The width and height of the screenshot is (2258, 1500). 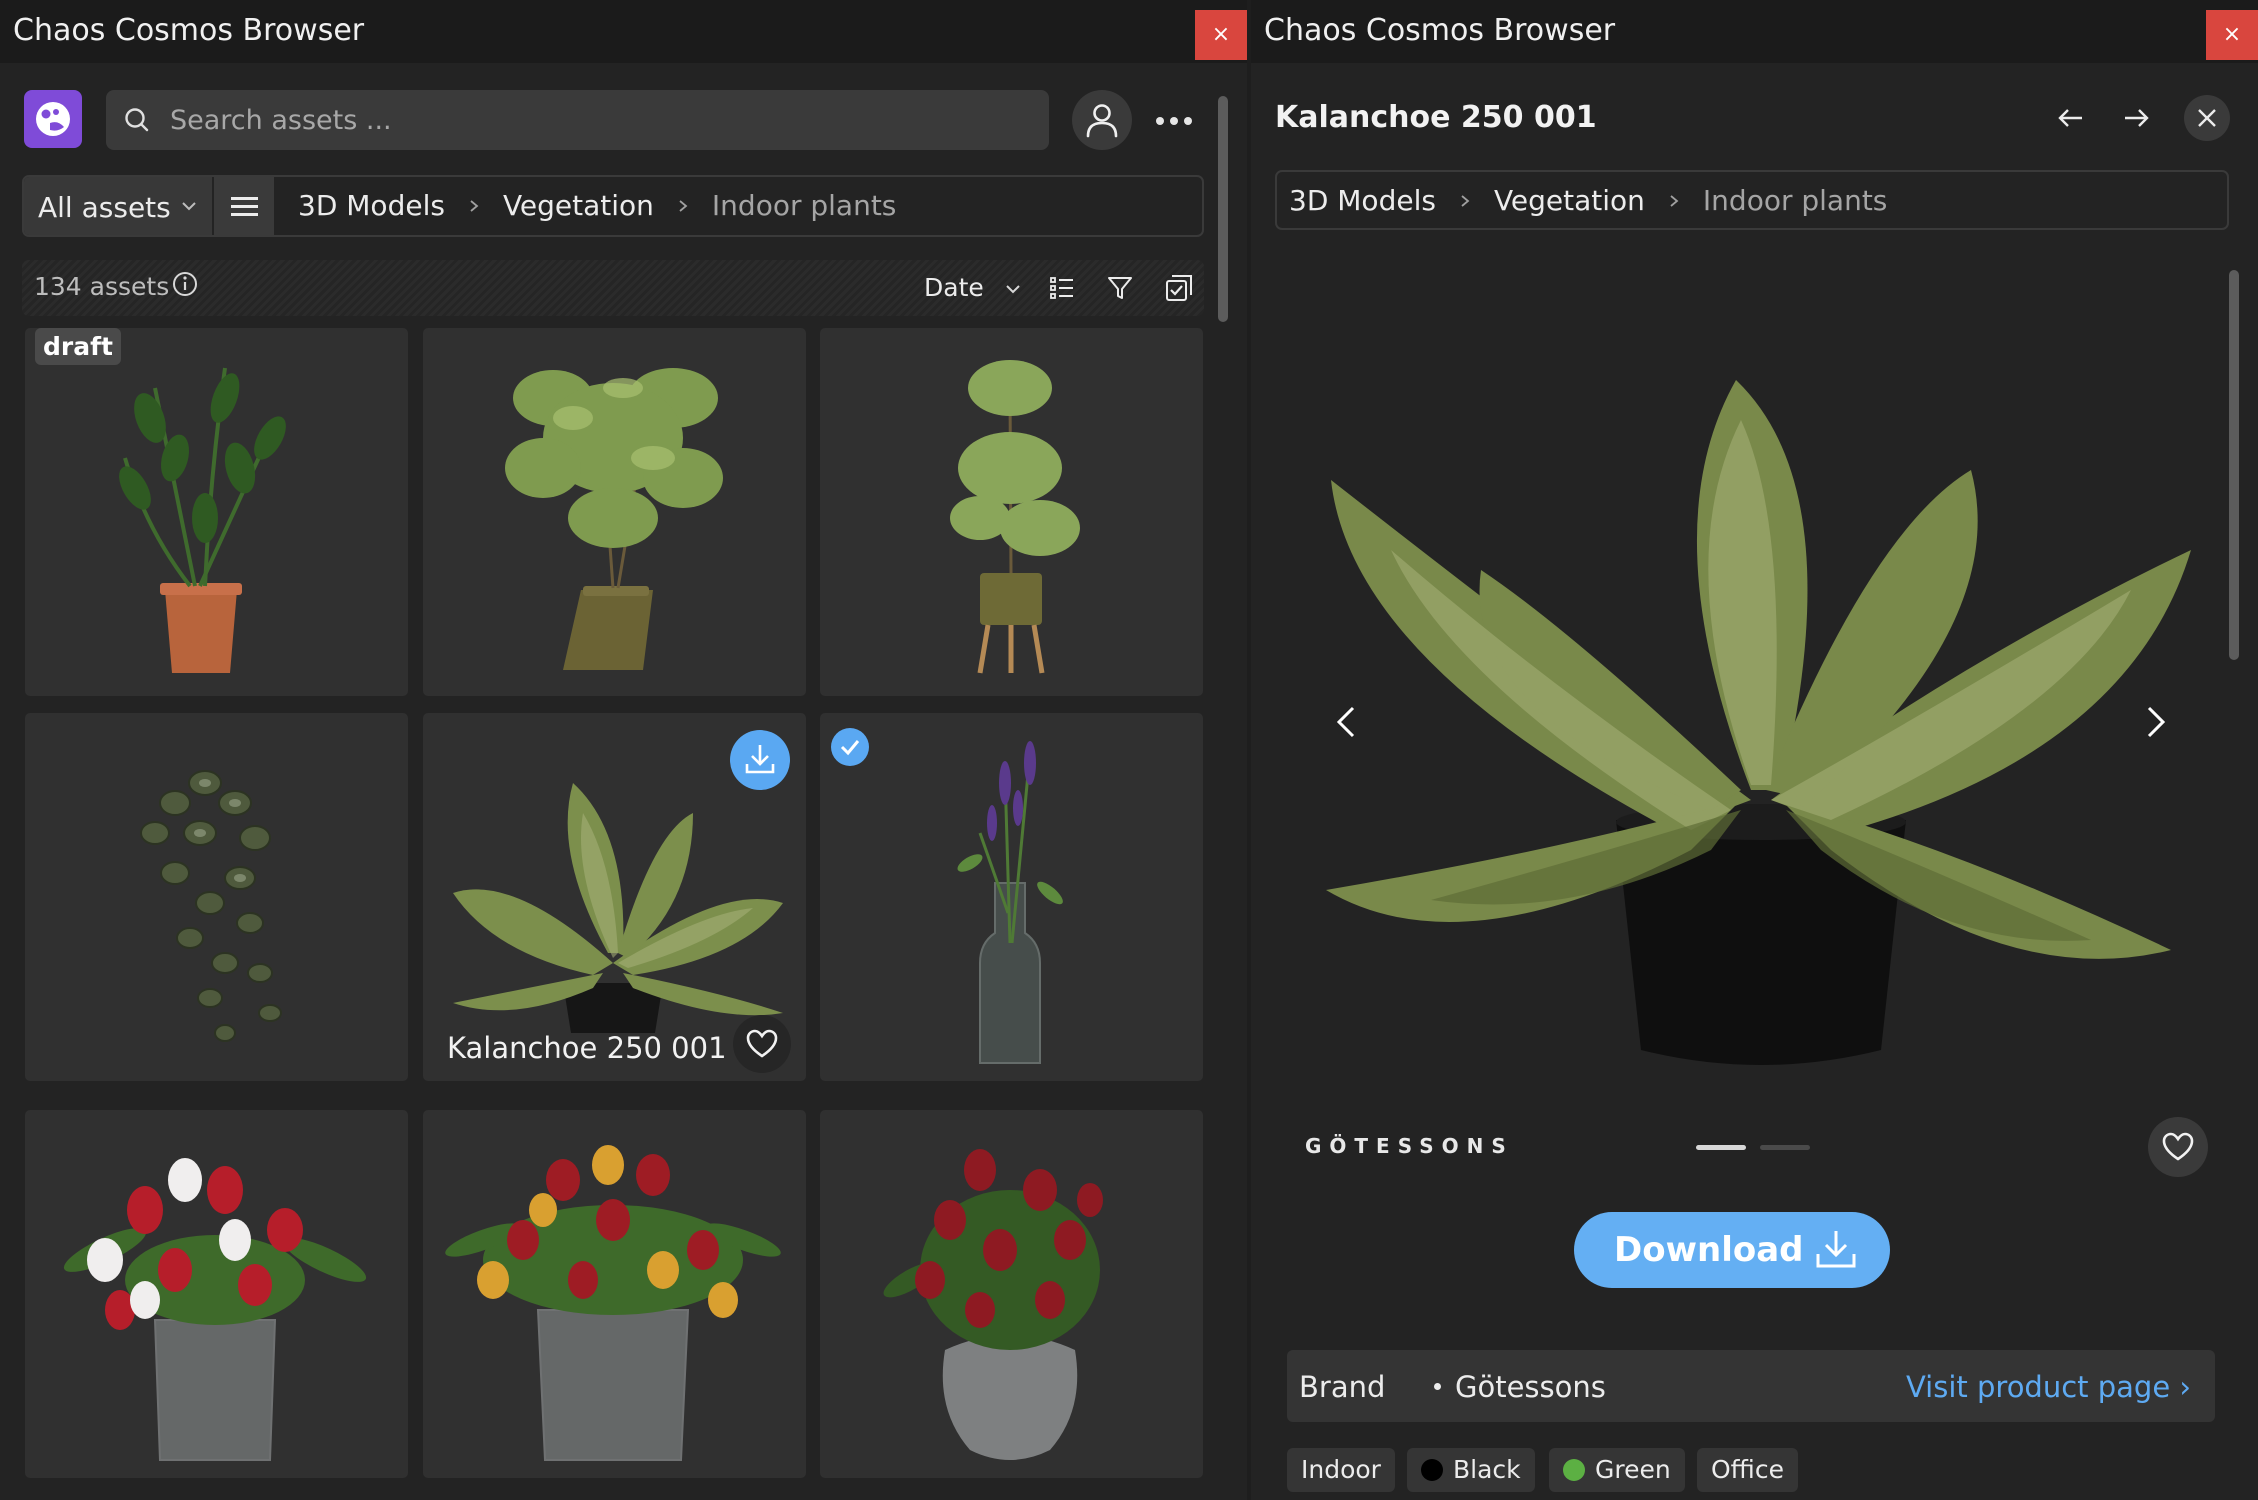 I want to click on asset-tile: draft, so click(x=216, y=512).